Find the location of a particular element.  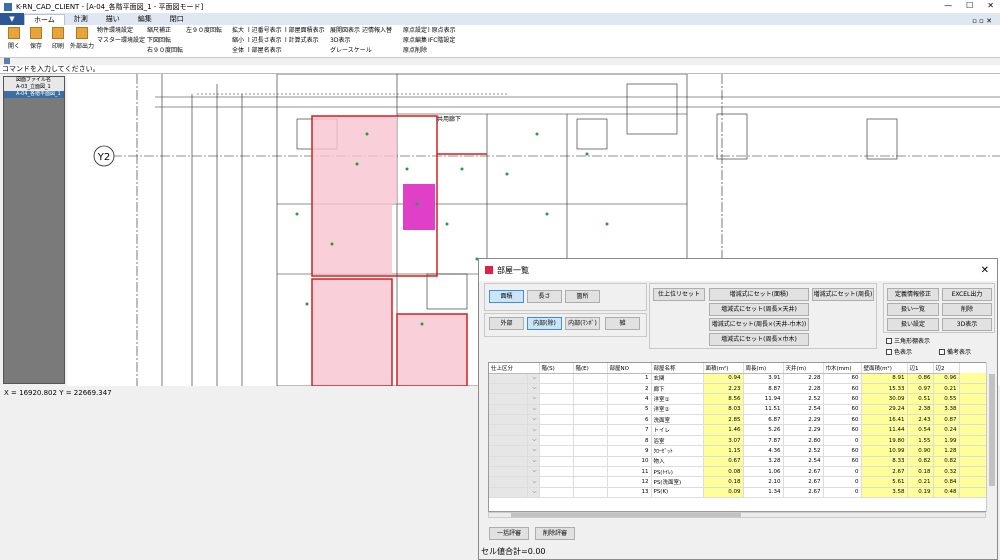

table-row: ⌵ 11 PS(ﾄｲﾚ) 0.08 1.06 2.67 0 2.67 0.18 0.32 is located at coordinates (739, 472).